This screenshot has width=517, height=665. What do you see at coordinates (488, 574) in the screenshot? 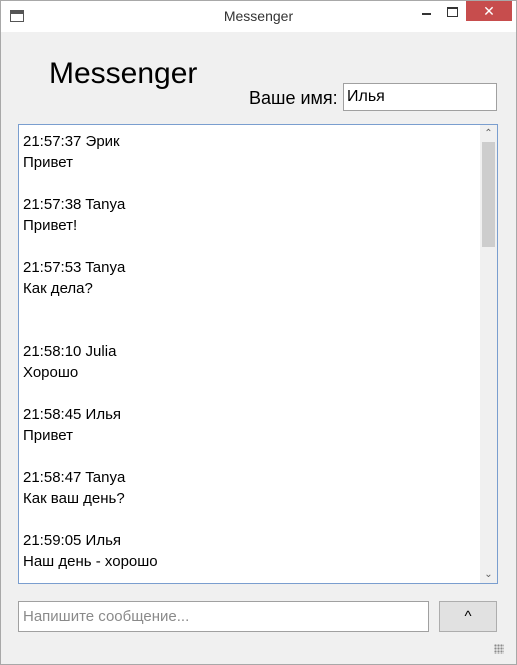
I see `scroll-down-icon: ⌄` at bounding box center [488, 574].